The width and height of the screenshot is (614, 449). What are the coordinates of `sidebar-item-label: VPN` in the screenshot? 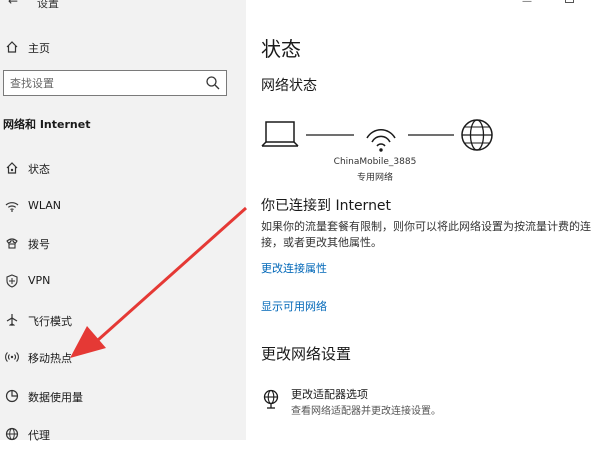 It's located at (39, 280).